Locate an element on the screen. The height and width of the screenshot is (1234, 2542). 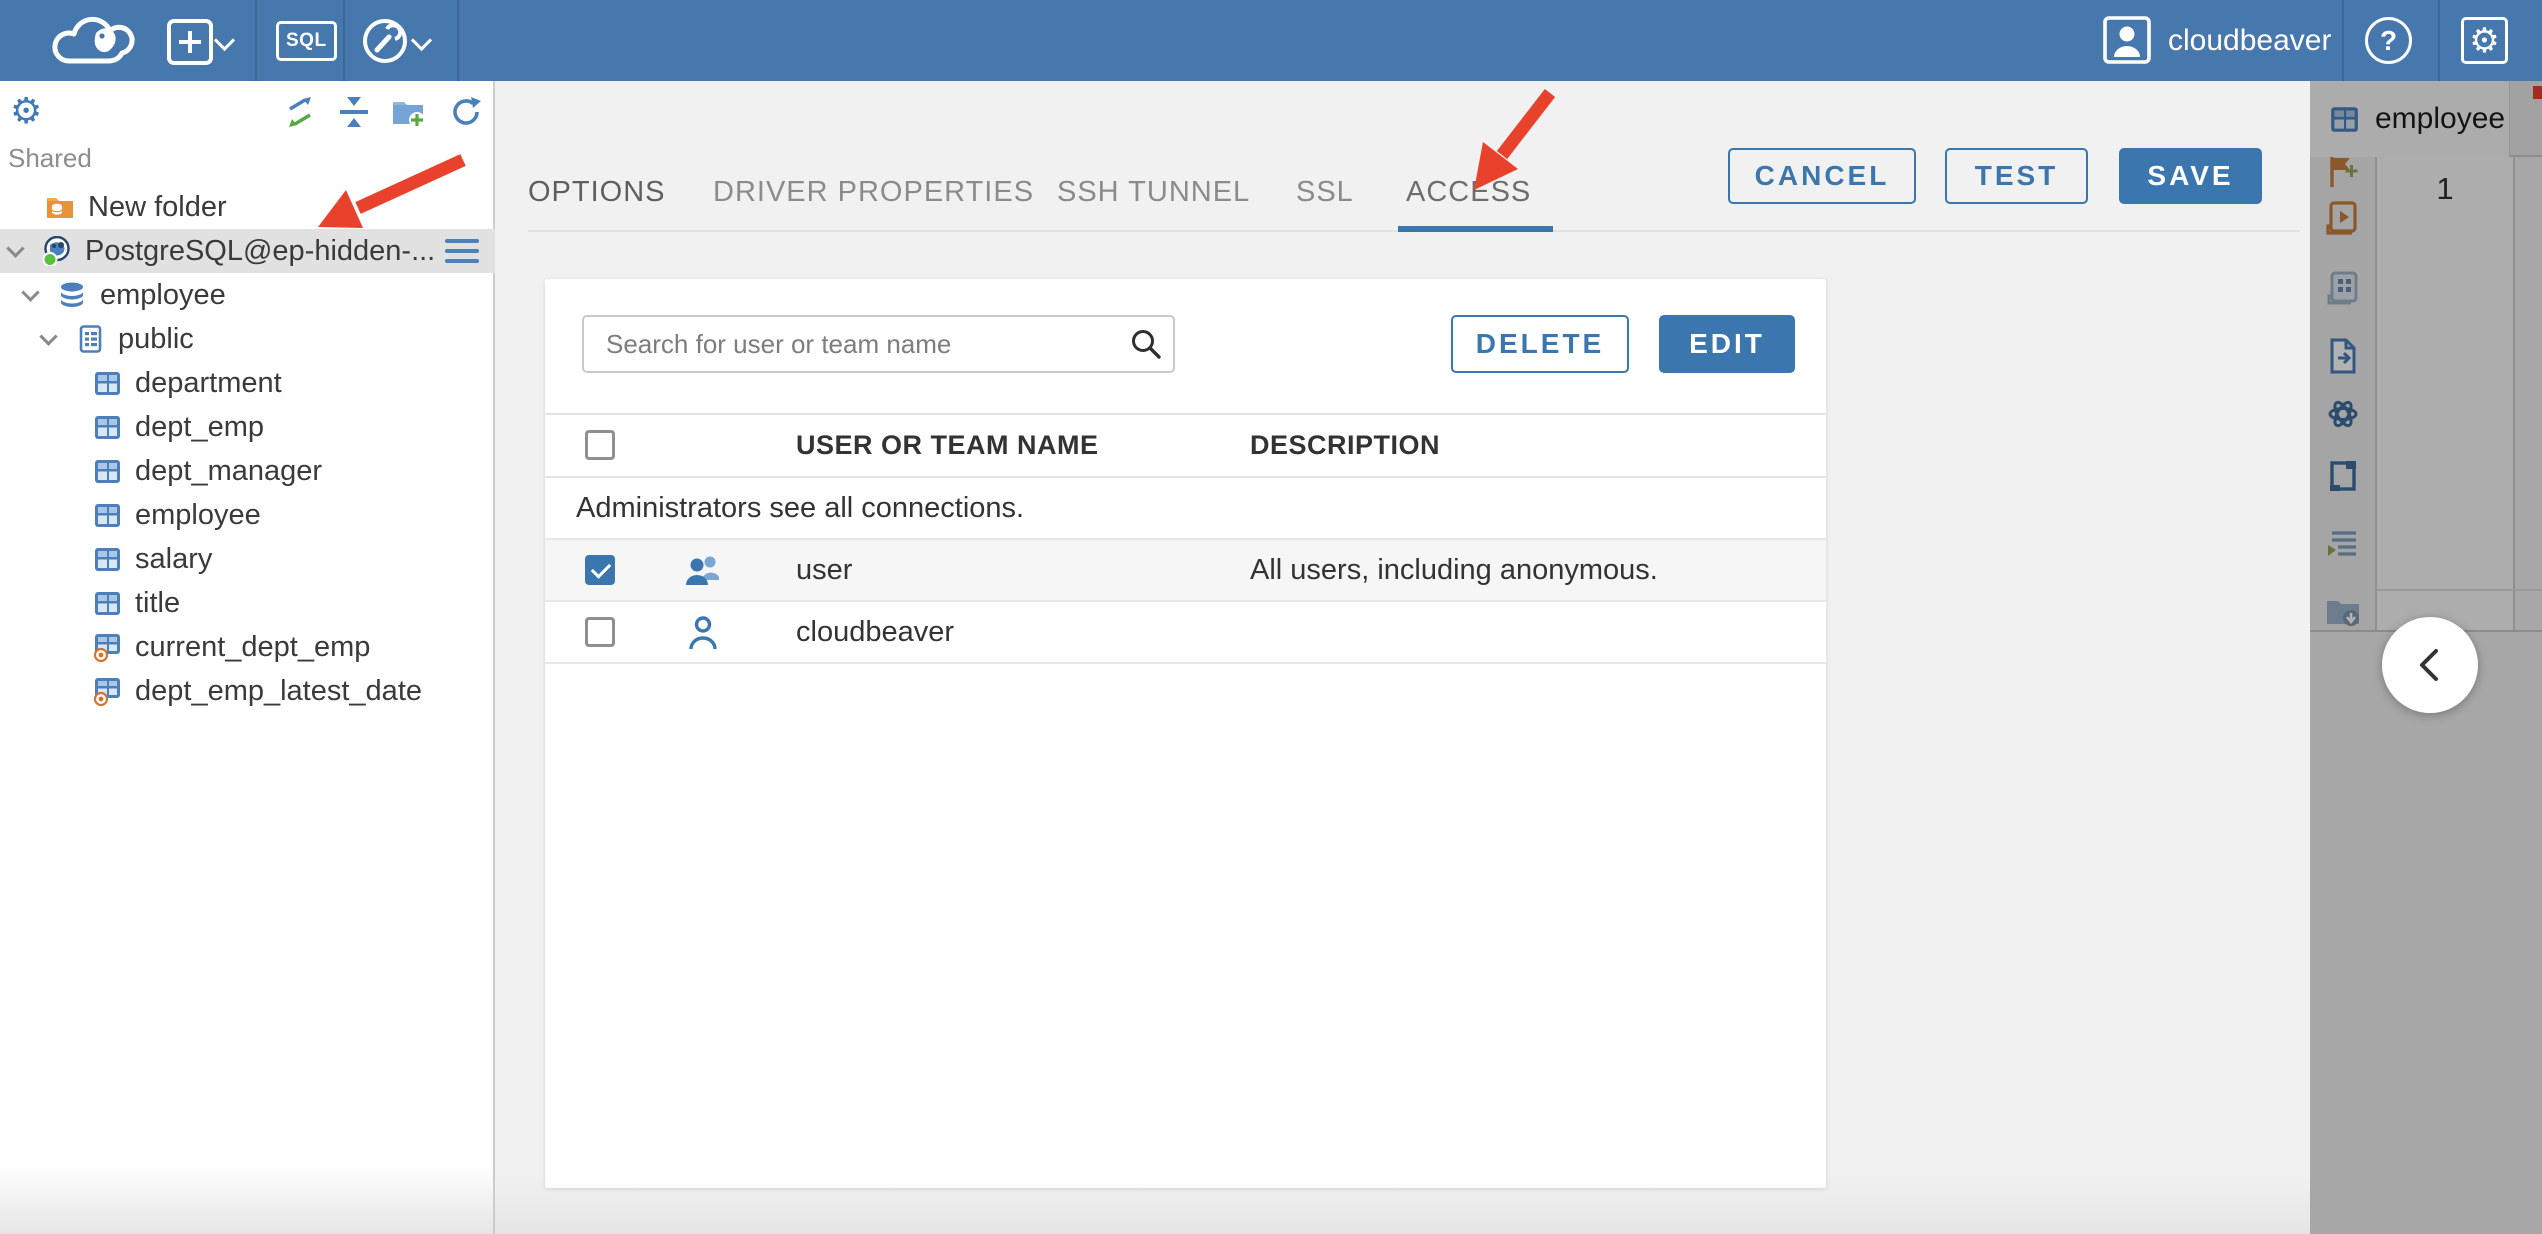
save-button: SAVE is located at coordinates (2190, 176).